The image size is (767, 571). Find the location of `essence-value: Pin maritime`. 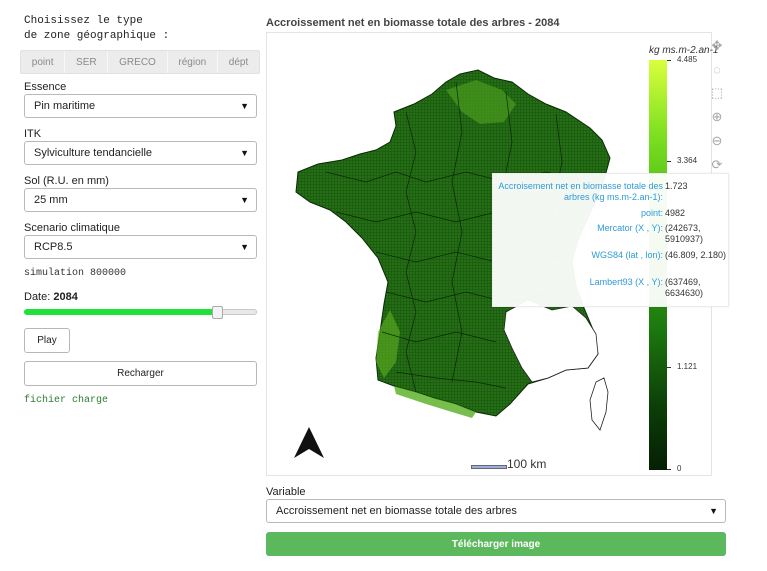

essence-value: Pin maritime is located at coordinates (65, 106).